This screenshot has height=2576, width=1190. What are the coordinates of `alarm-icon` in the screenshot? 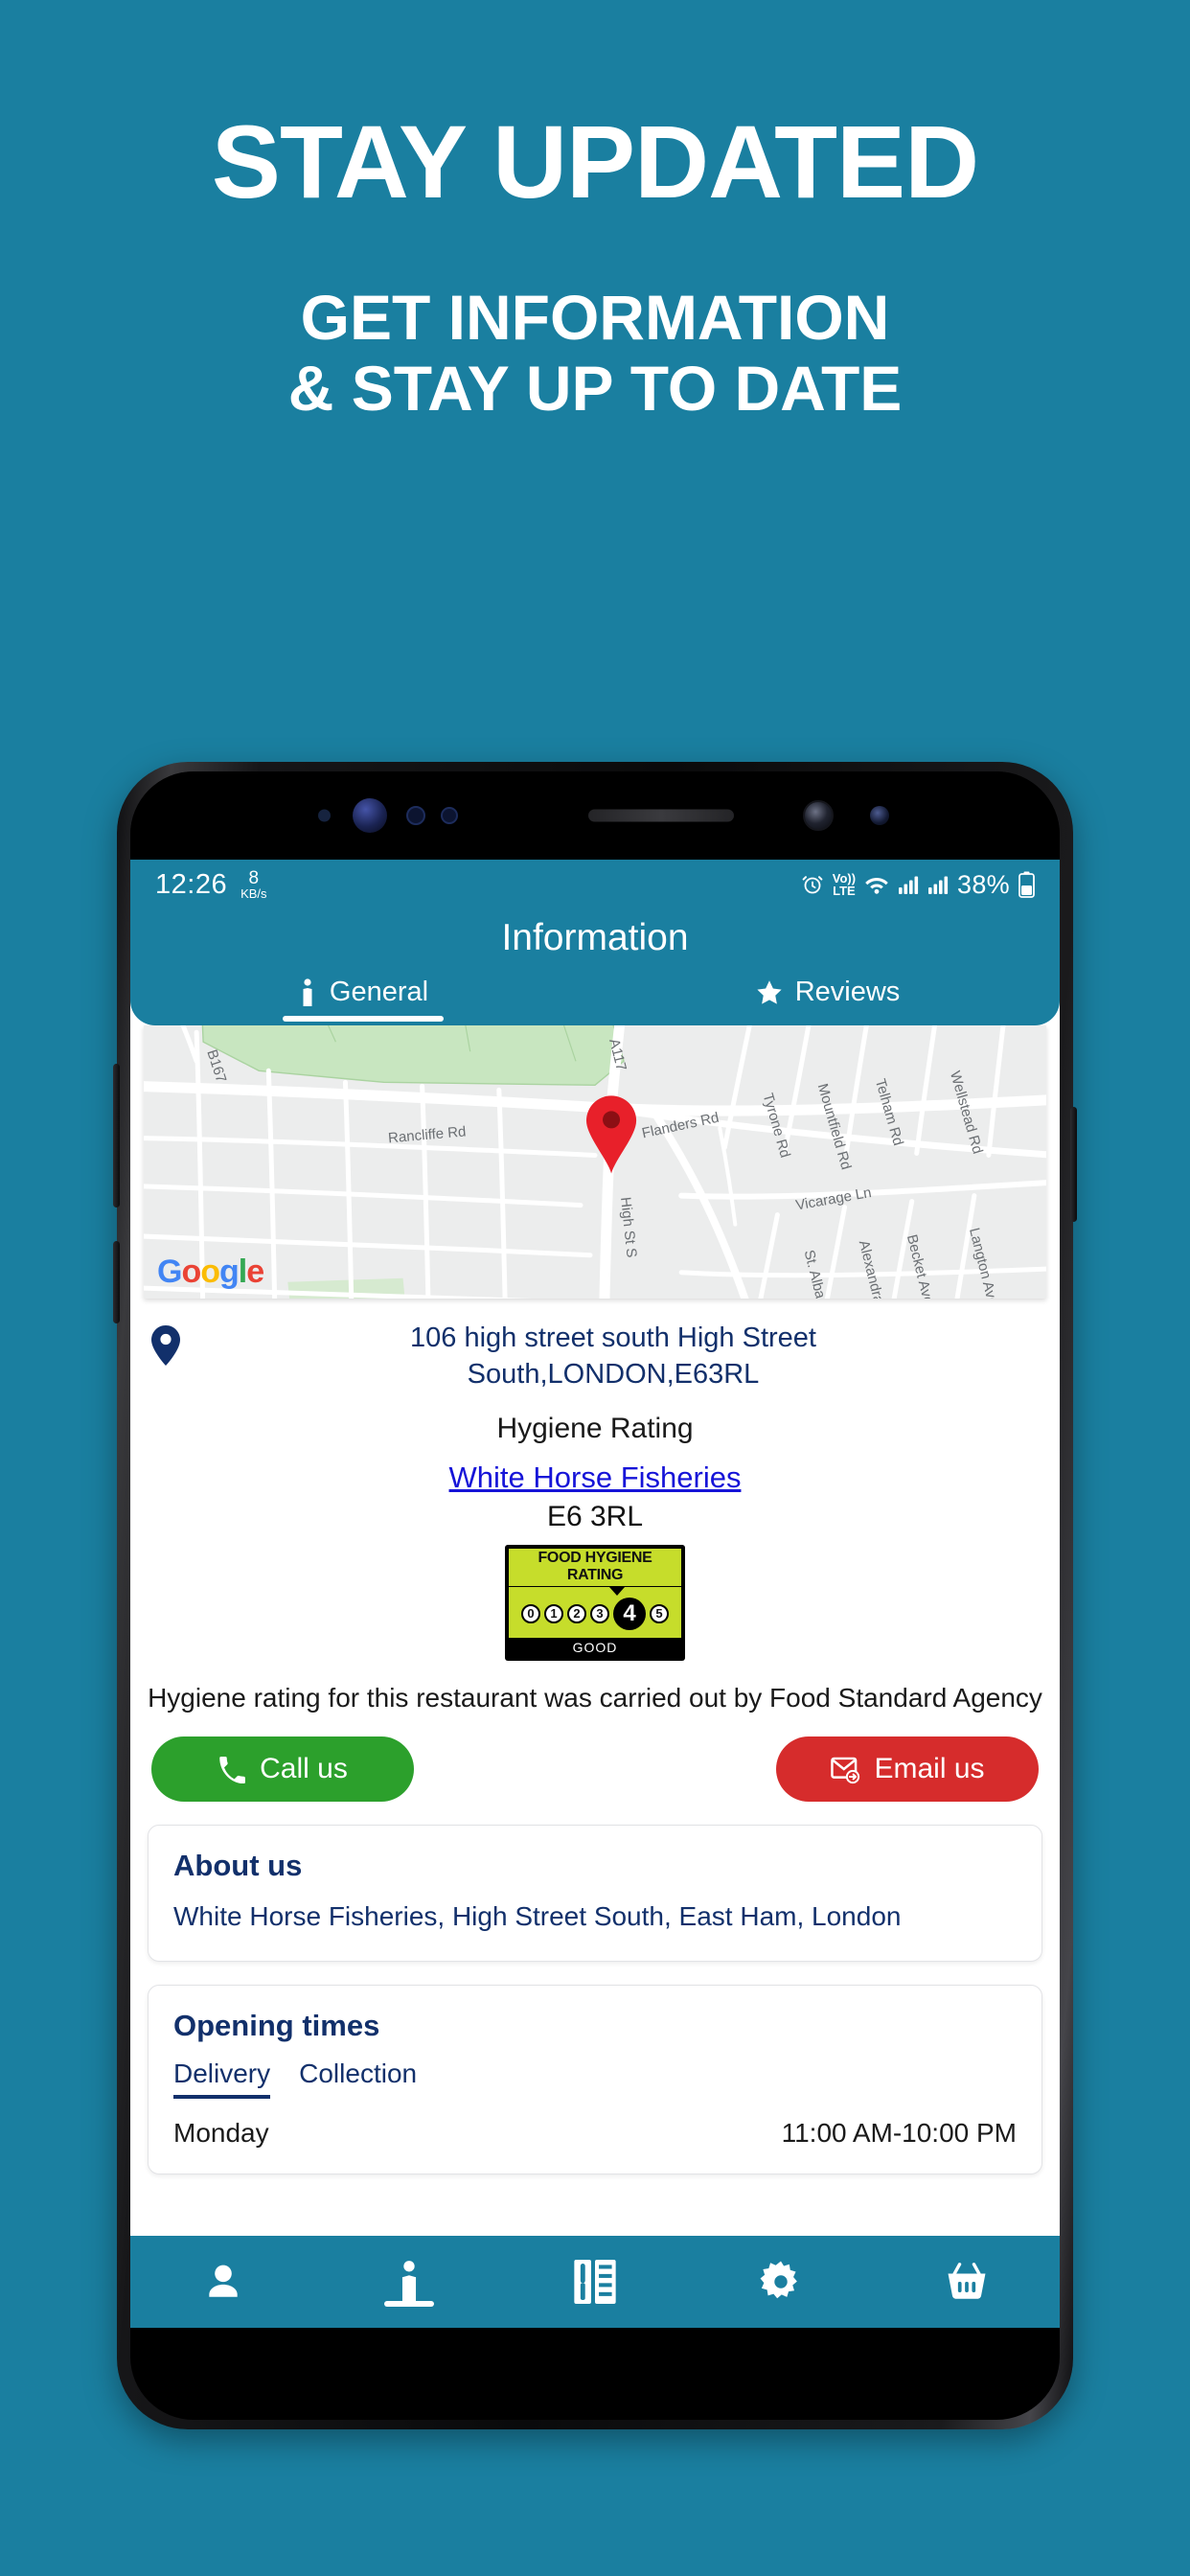 It's located at (812, 884).